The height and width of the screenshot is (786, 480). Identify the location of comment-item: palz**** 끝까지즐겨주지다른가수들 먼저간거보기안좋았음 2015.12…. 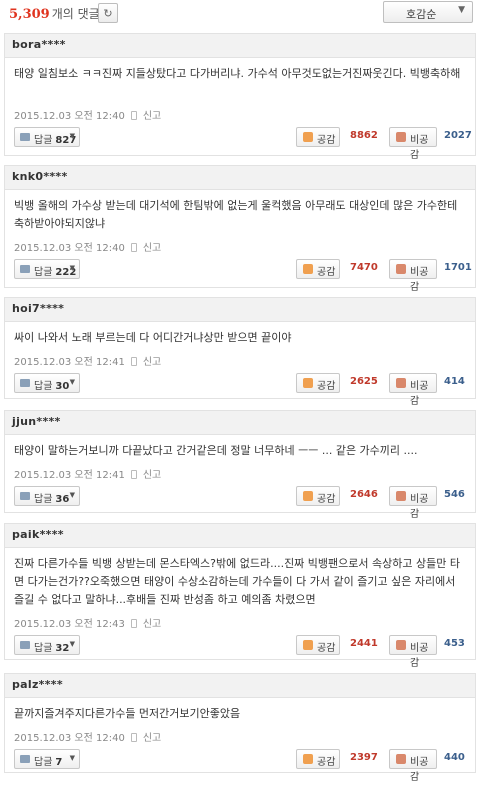
(240, 728).